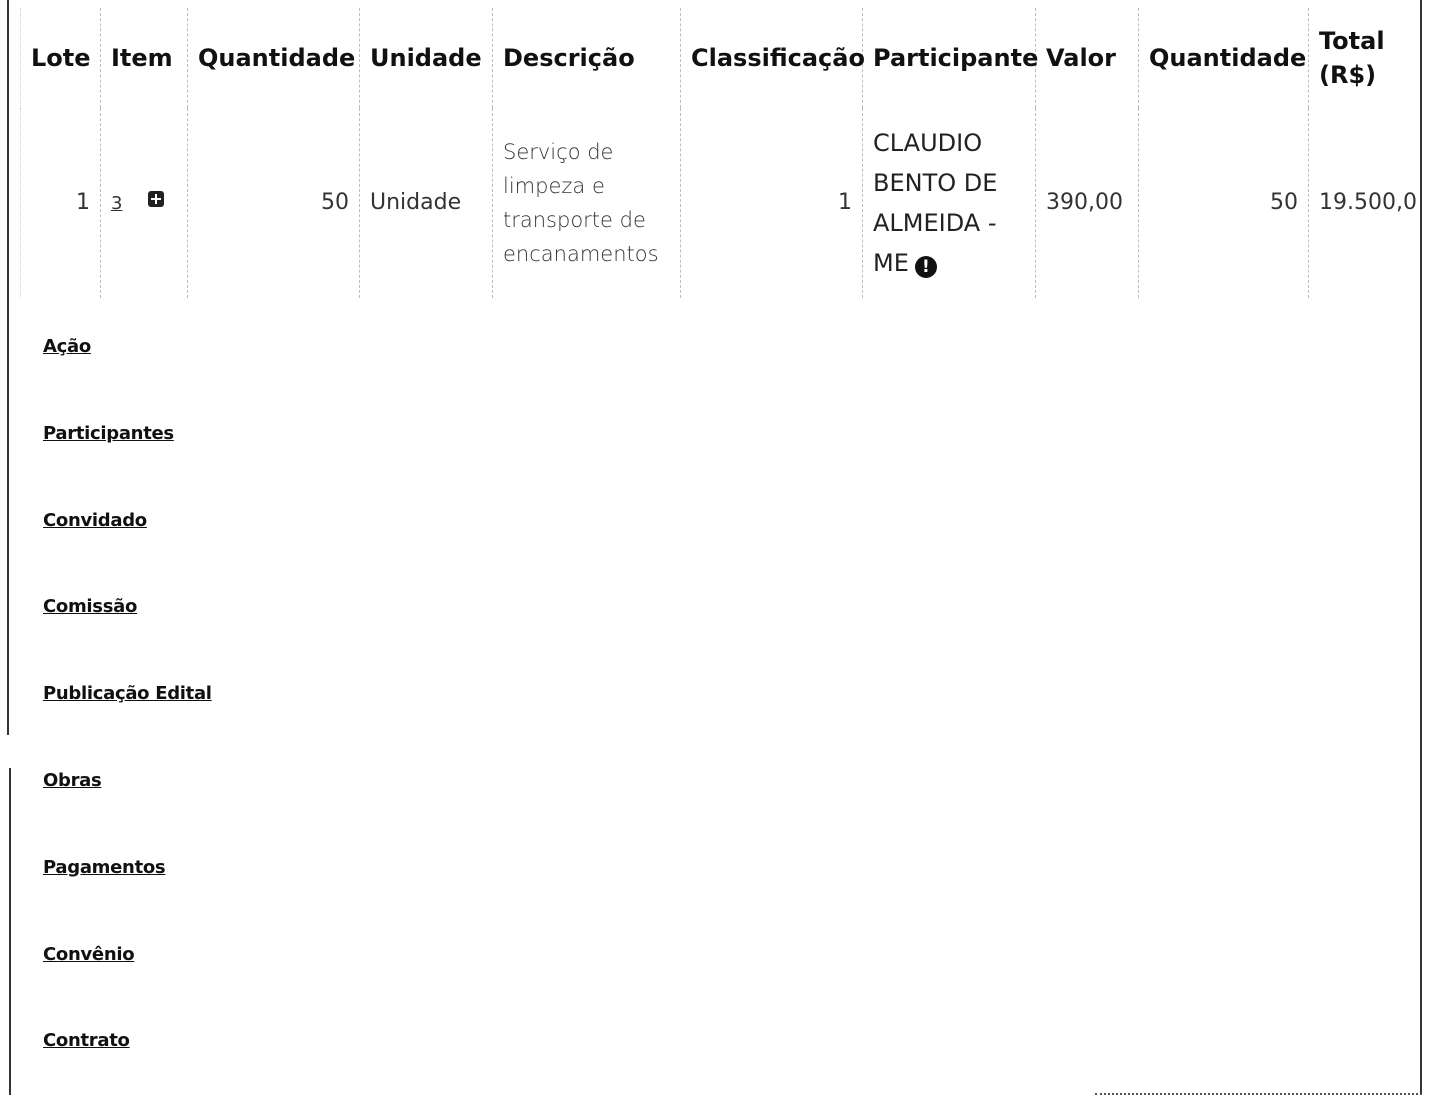  What do you see at coordinates (10, 931) in the screenshot?
I see `left-border-lower` at bounding box center [10, 931].